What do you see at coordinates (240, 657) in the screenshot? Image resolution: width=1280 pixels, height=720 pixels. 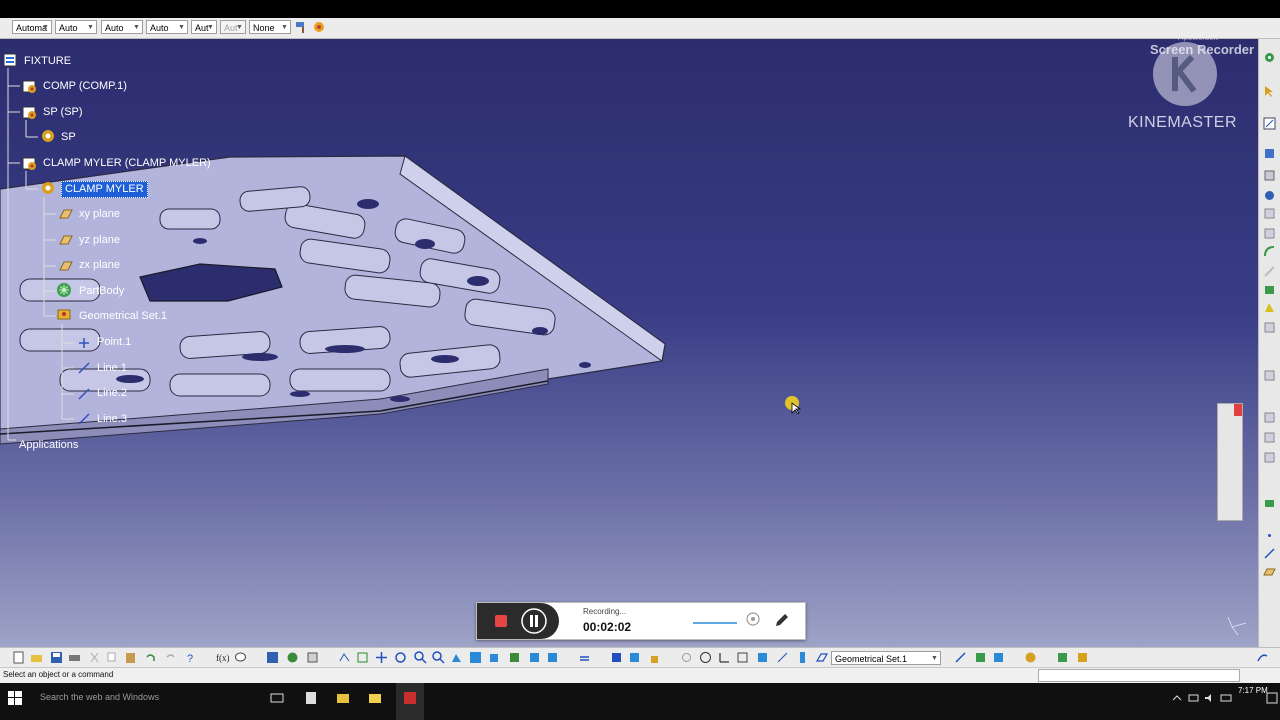 I see `comment-icon` at bounding box center [240, 657].